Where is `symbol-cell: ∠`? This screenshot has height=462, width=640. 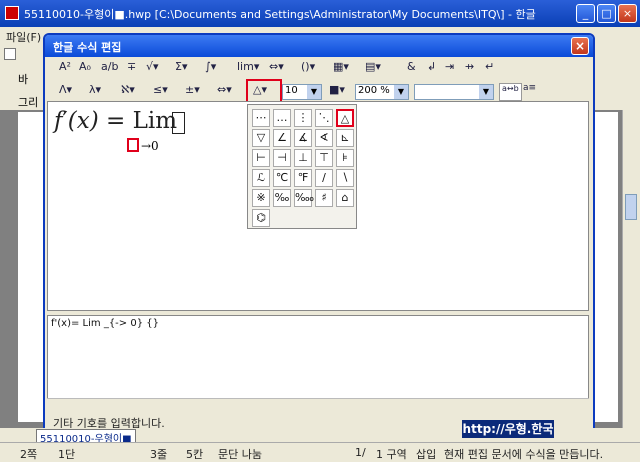 symbol-cell: ∠ is located at coordinates (282, 138).